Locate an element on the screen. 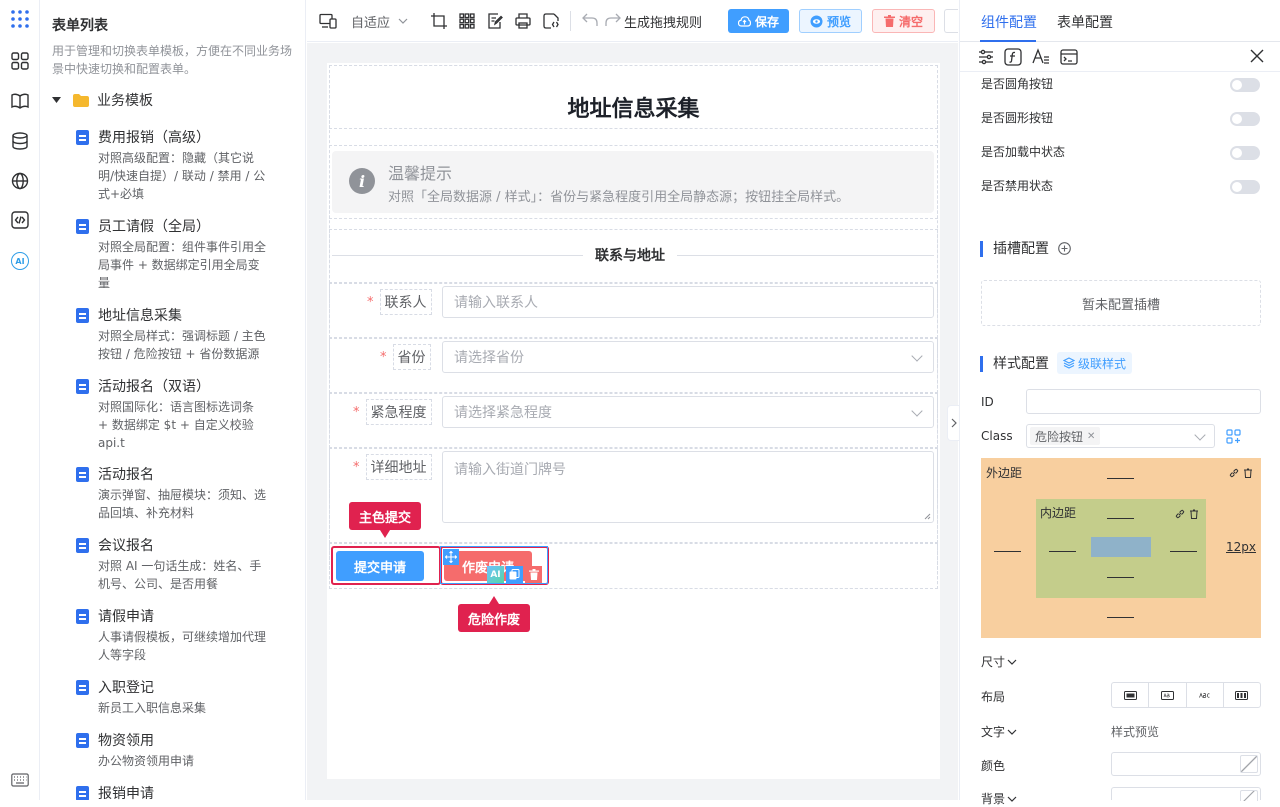 This screenshot has height=807, width=1280. form-list-title: 表单列表 is located at coordinates (80, 26).